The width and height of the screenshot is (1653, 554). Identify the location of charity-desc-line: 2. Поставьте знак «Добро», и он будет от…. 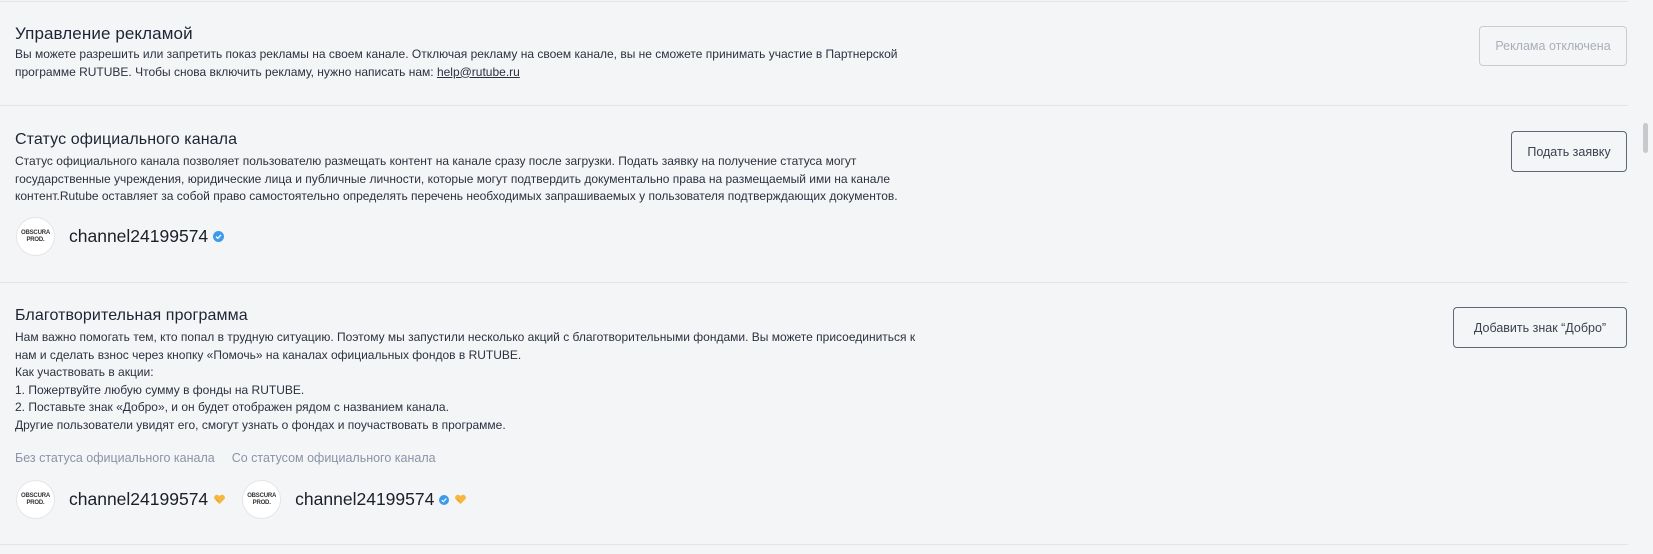
(232, 407).